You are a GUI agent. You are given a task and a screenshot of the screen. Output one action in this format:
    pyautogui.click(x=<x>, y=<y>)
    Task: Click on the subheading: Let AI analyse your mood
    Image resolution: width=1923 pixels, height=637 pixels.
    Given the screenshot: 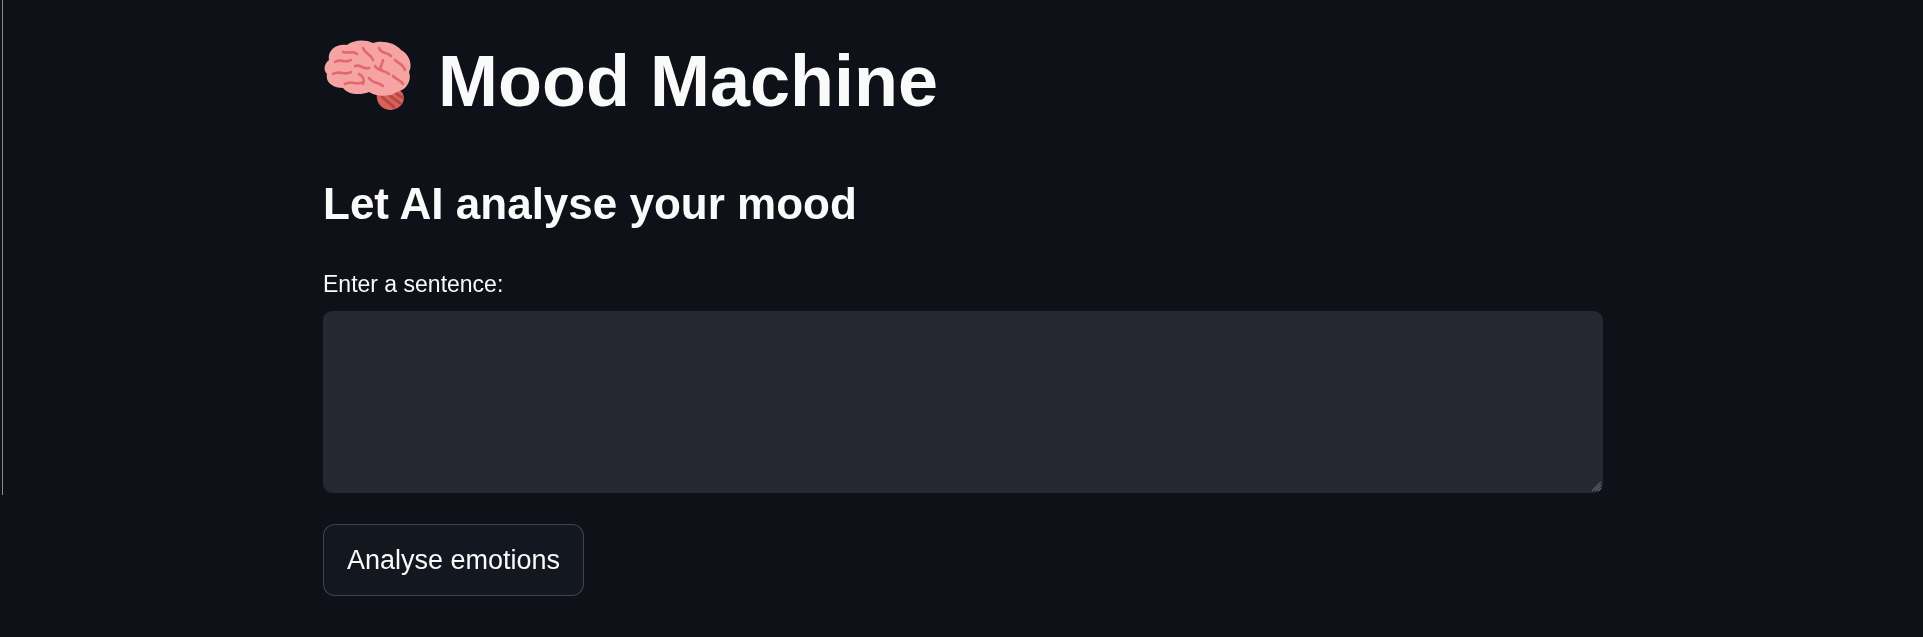 What is the action you would take?
    pyautogui.click(x=590, y=204)
    